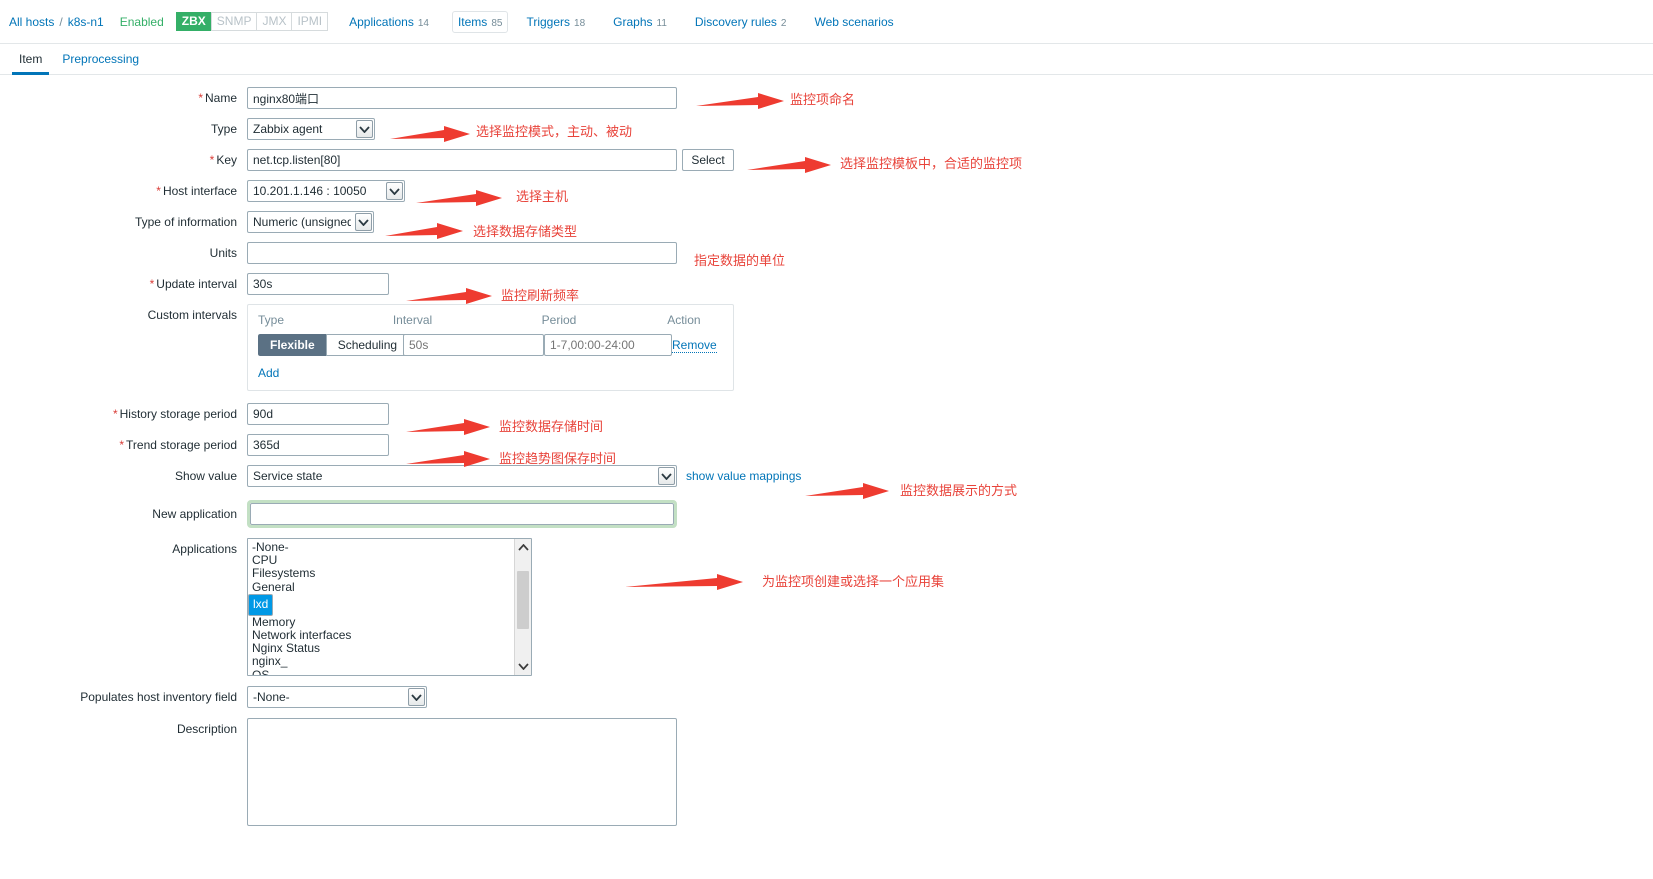 The width and height of the screenshot is (1653, 879). What do you see at coordinates (684, 320) in the screenshot?
I see `custom-intervals-header-action: Action` at bounding box center [684, 320].